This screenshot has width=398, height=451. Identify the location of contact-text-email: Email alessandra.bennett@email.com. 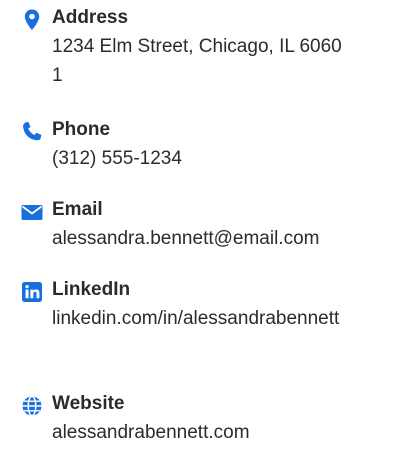
(222, 225).